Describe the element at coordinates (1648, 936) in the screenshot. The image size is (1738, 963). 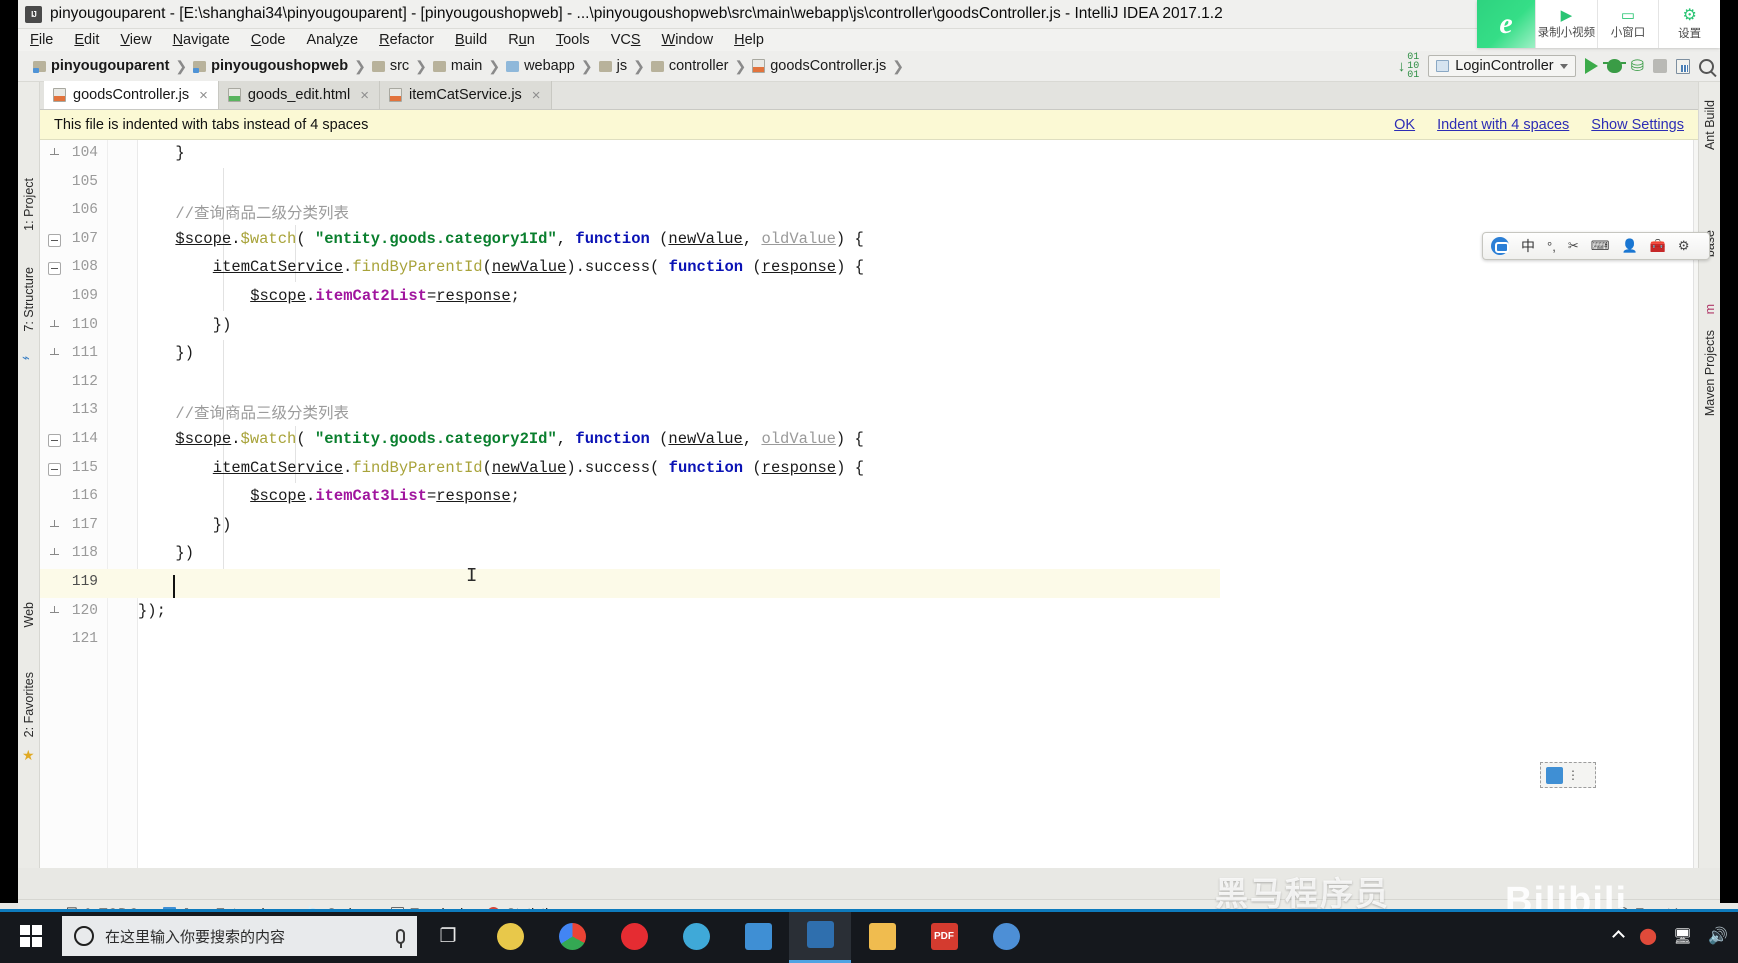
I see `shield-icon: ⬤` at that location.